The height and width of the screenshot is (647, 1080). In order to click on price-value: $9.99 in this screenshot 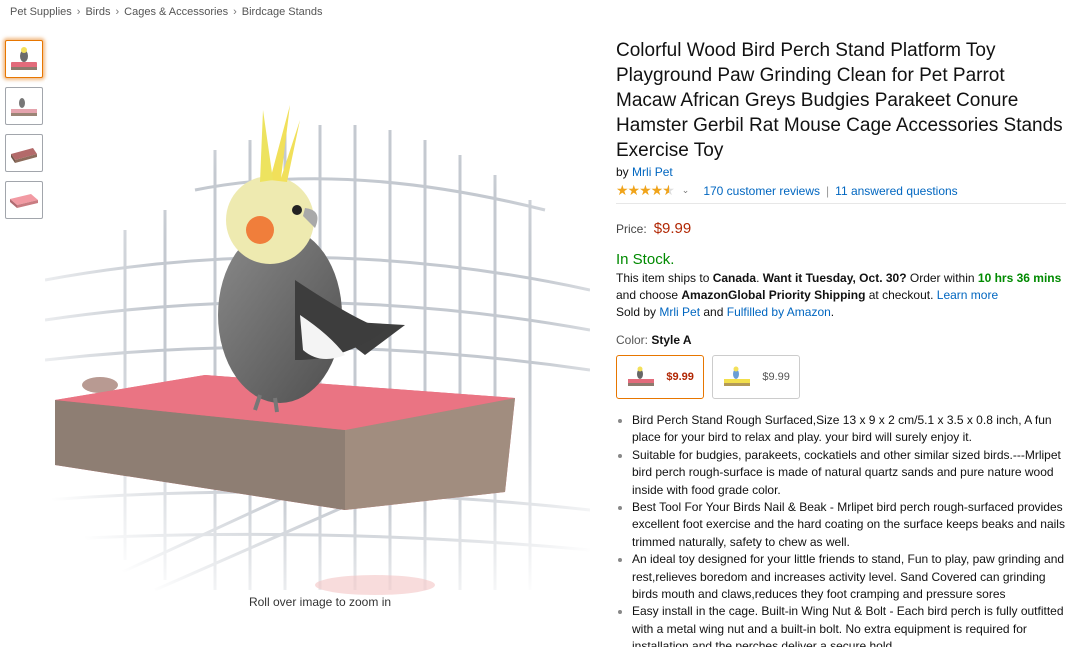, I will do `click(672, 228)`.